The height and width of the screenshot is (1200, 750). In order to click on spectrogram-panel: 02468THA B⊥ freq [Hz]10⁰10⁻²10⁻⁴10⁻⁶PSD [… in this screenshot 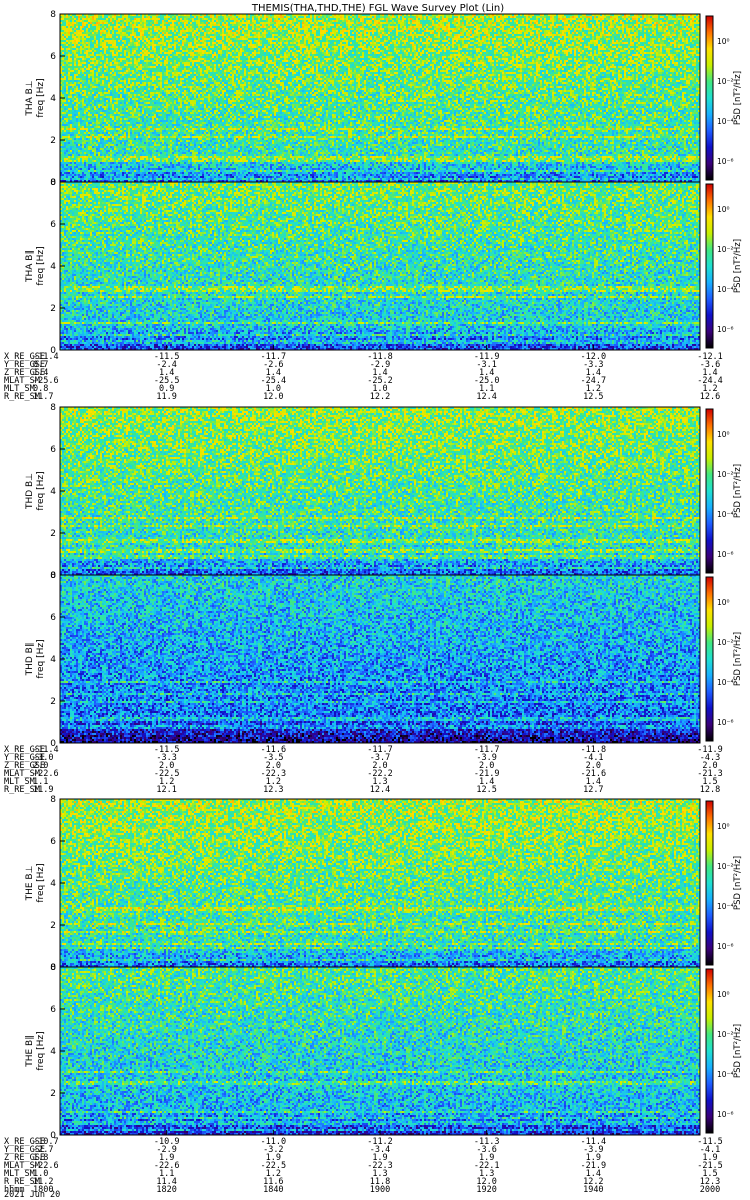, I will do `click(384, 99)`.